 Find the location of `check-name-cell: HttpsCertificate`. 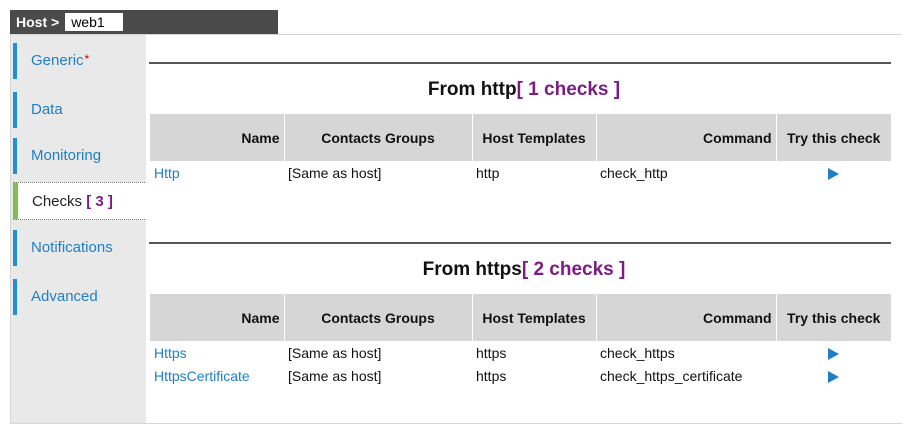

check-name-cell: HttpsCertificate is located at coordinates (217, 375).